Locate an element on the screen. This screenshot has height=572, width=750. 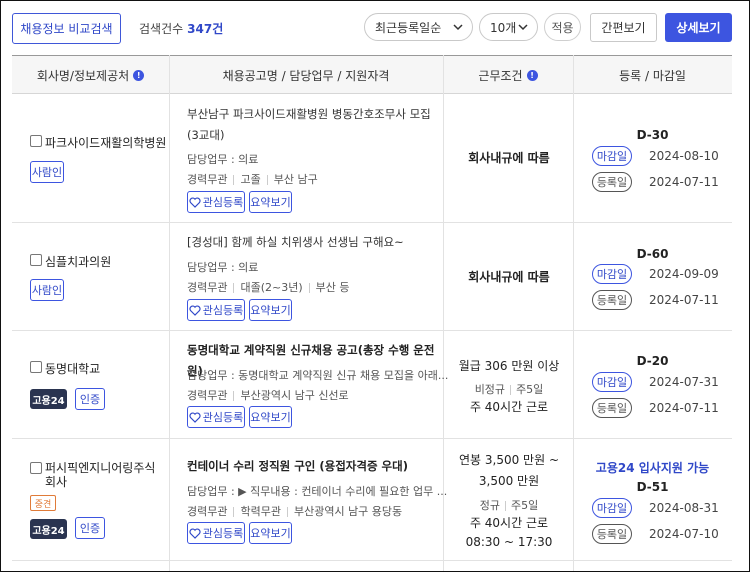
deadline-date: 2024-07-31 is located at coordinates (684, 382).